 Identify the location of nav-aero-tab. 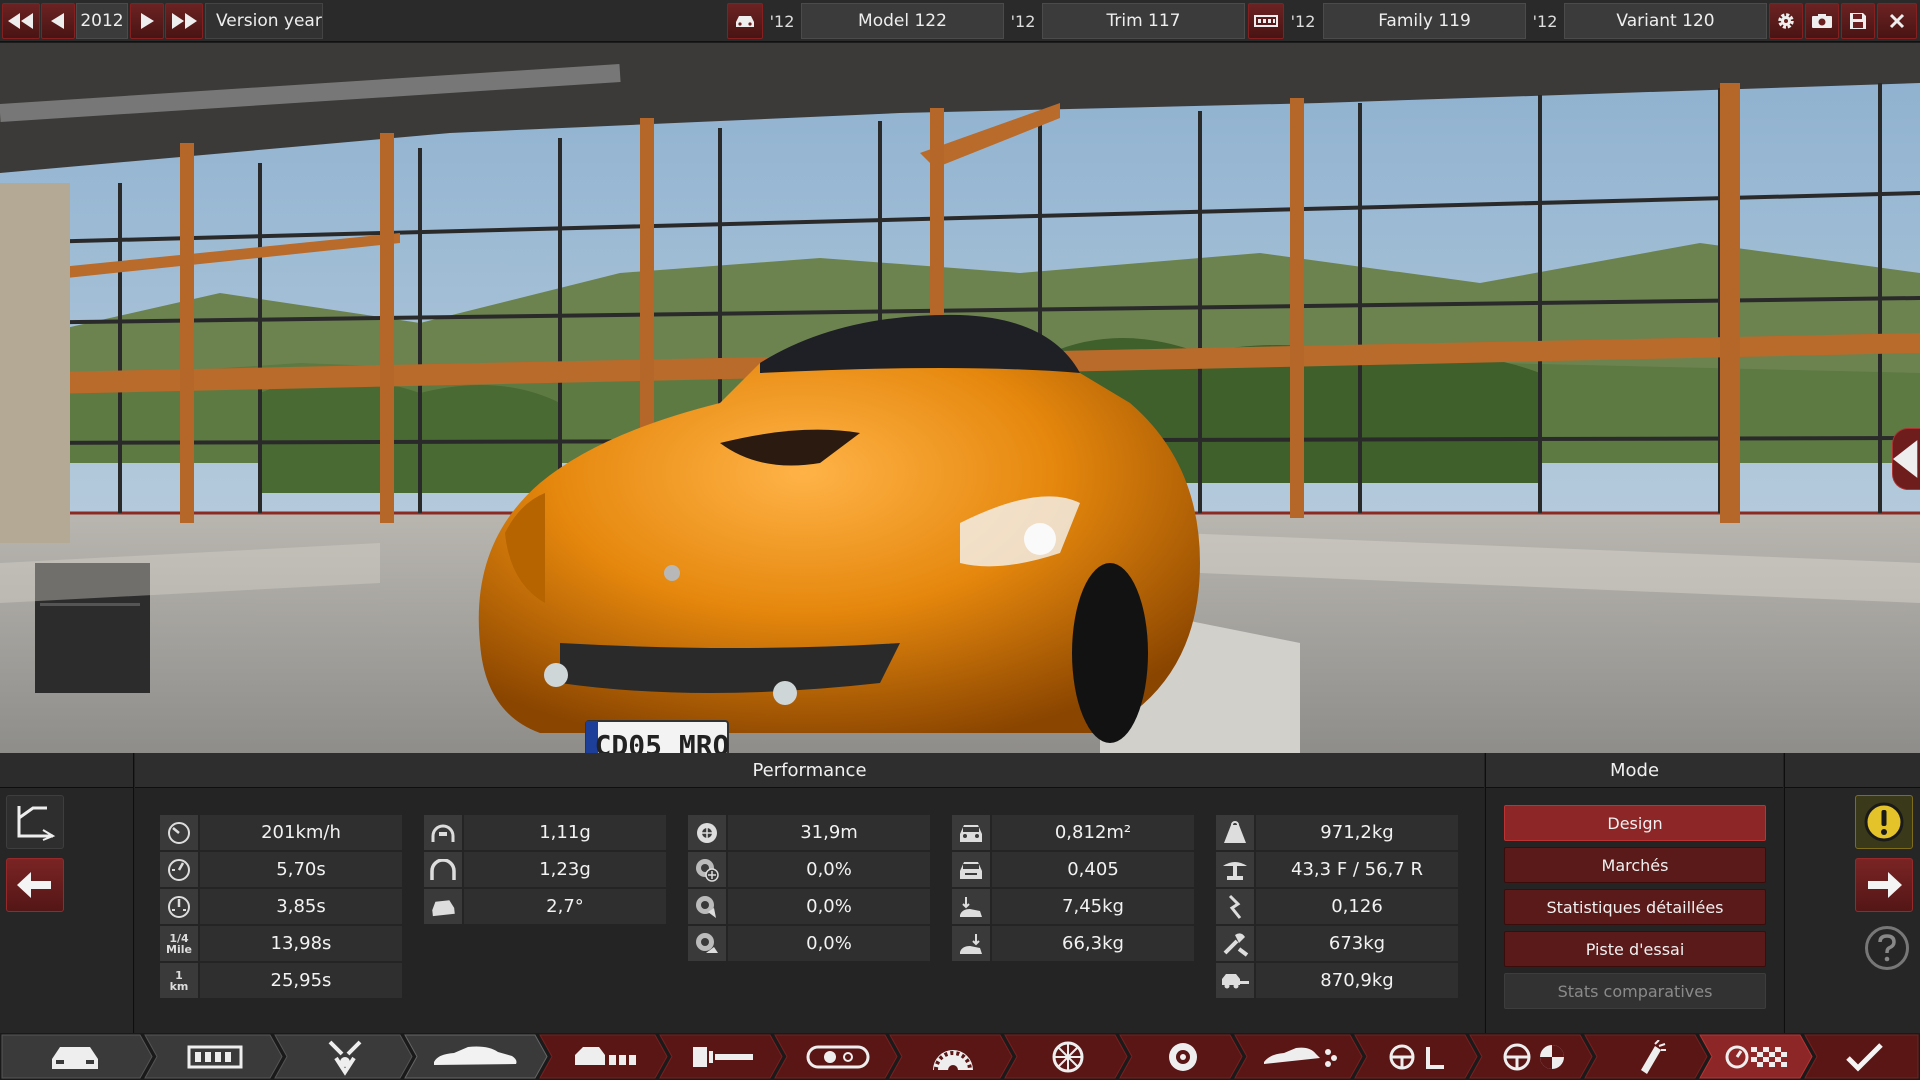
(1300, 1056).